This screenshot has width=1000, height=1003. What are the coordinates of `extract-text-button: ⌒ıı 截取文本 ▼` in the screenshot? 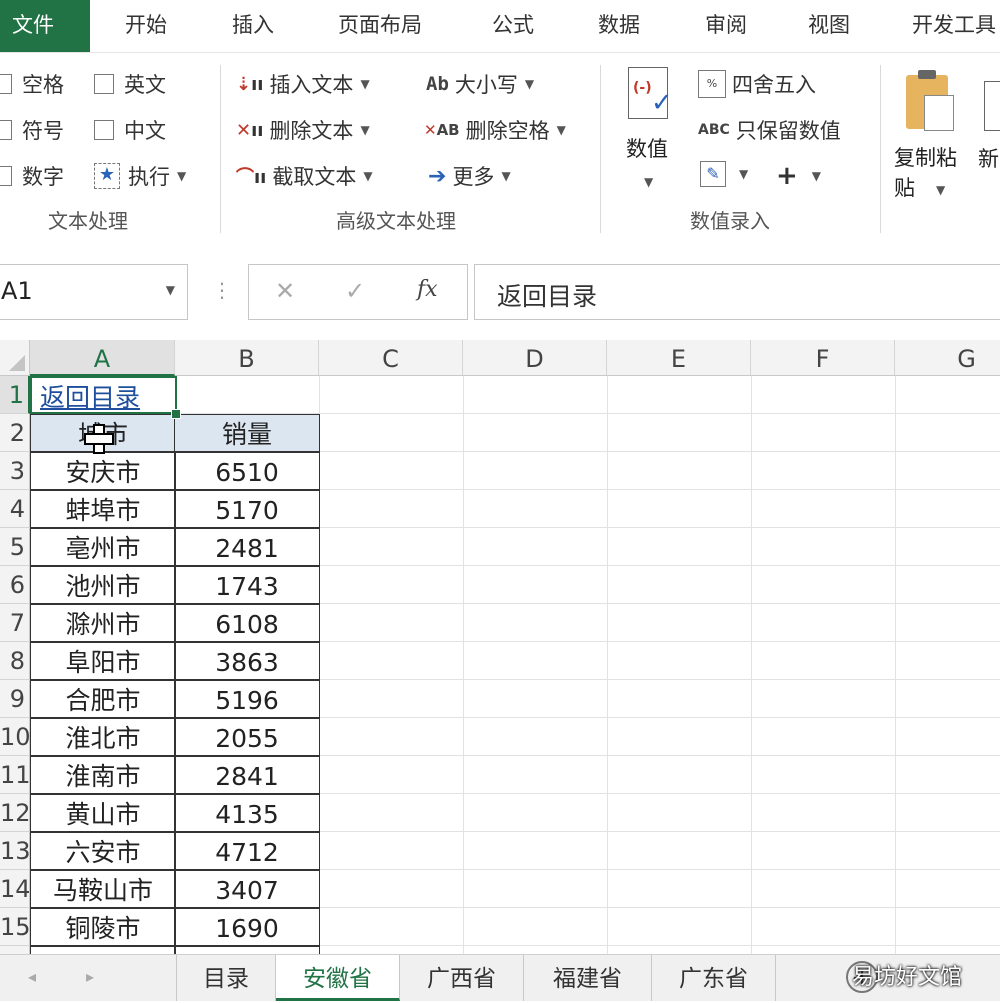 It's located at (304, 176).